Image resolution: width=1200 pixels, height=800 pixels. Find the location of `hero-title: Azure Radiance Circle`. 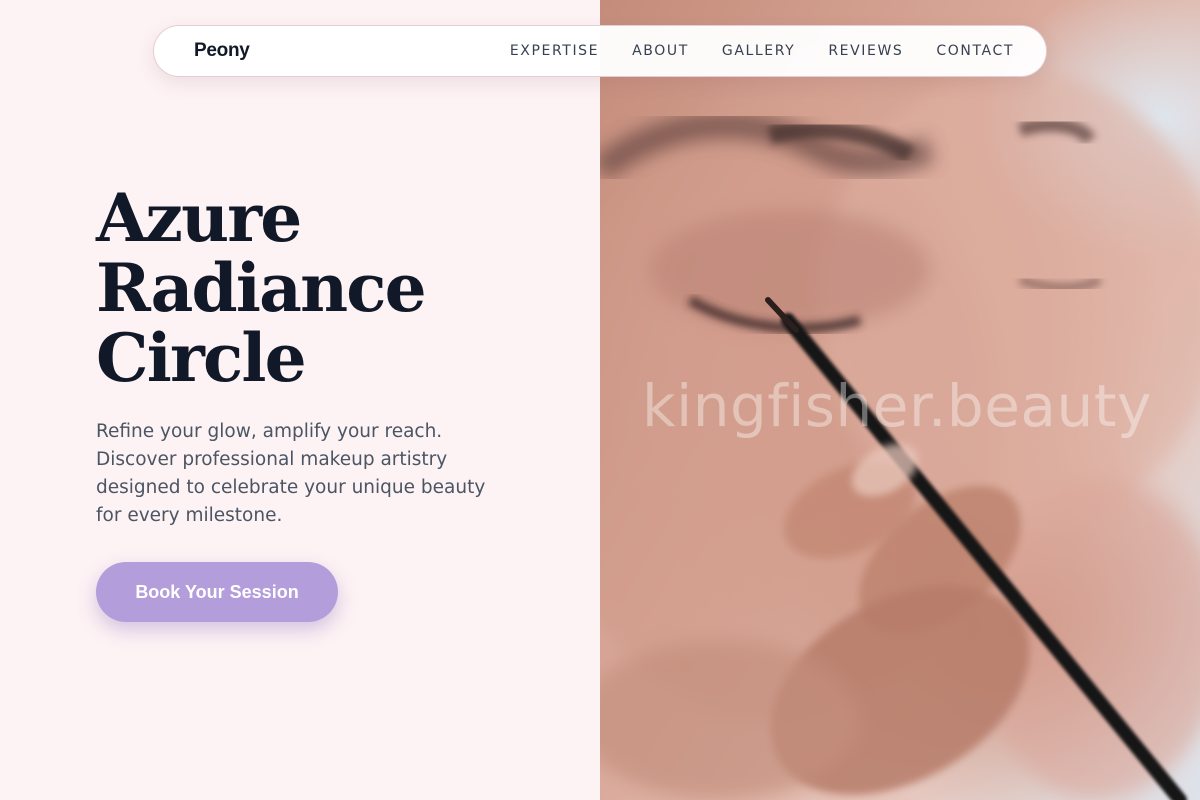

hero-title: Azure Radiance Circle is located at coordinates (336, 288).